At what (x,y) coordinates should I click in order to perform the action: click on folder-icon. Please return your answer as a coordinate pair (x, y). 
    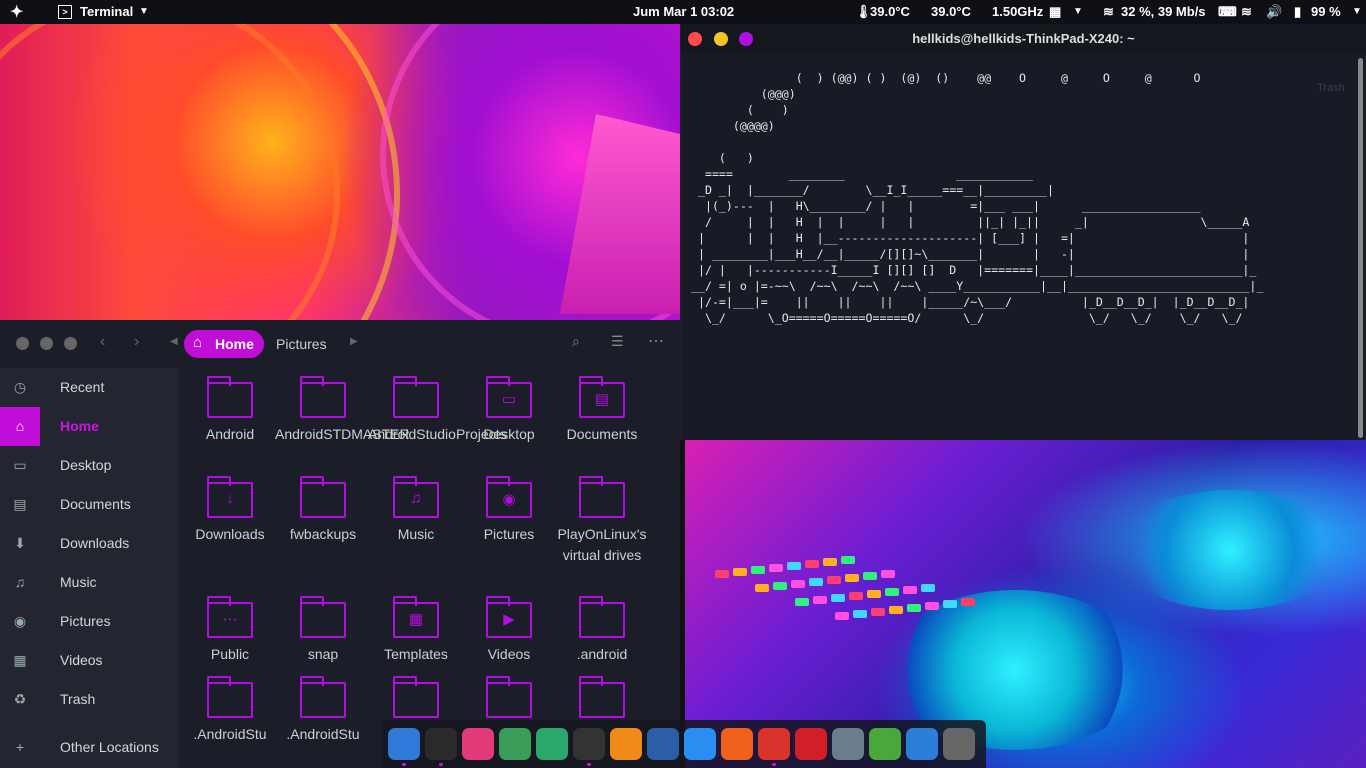
    Looking at the image, I should click on (323, 397).